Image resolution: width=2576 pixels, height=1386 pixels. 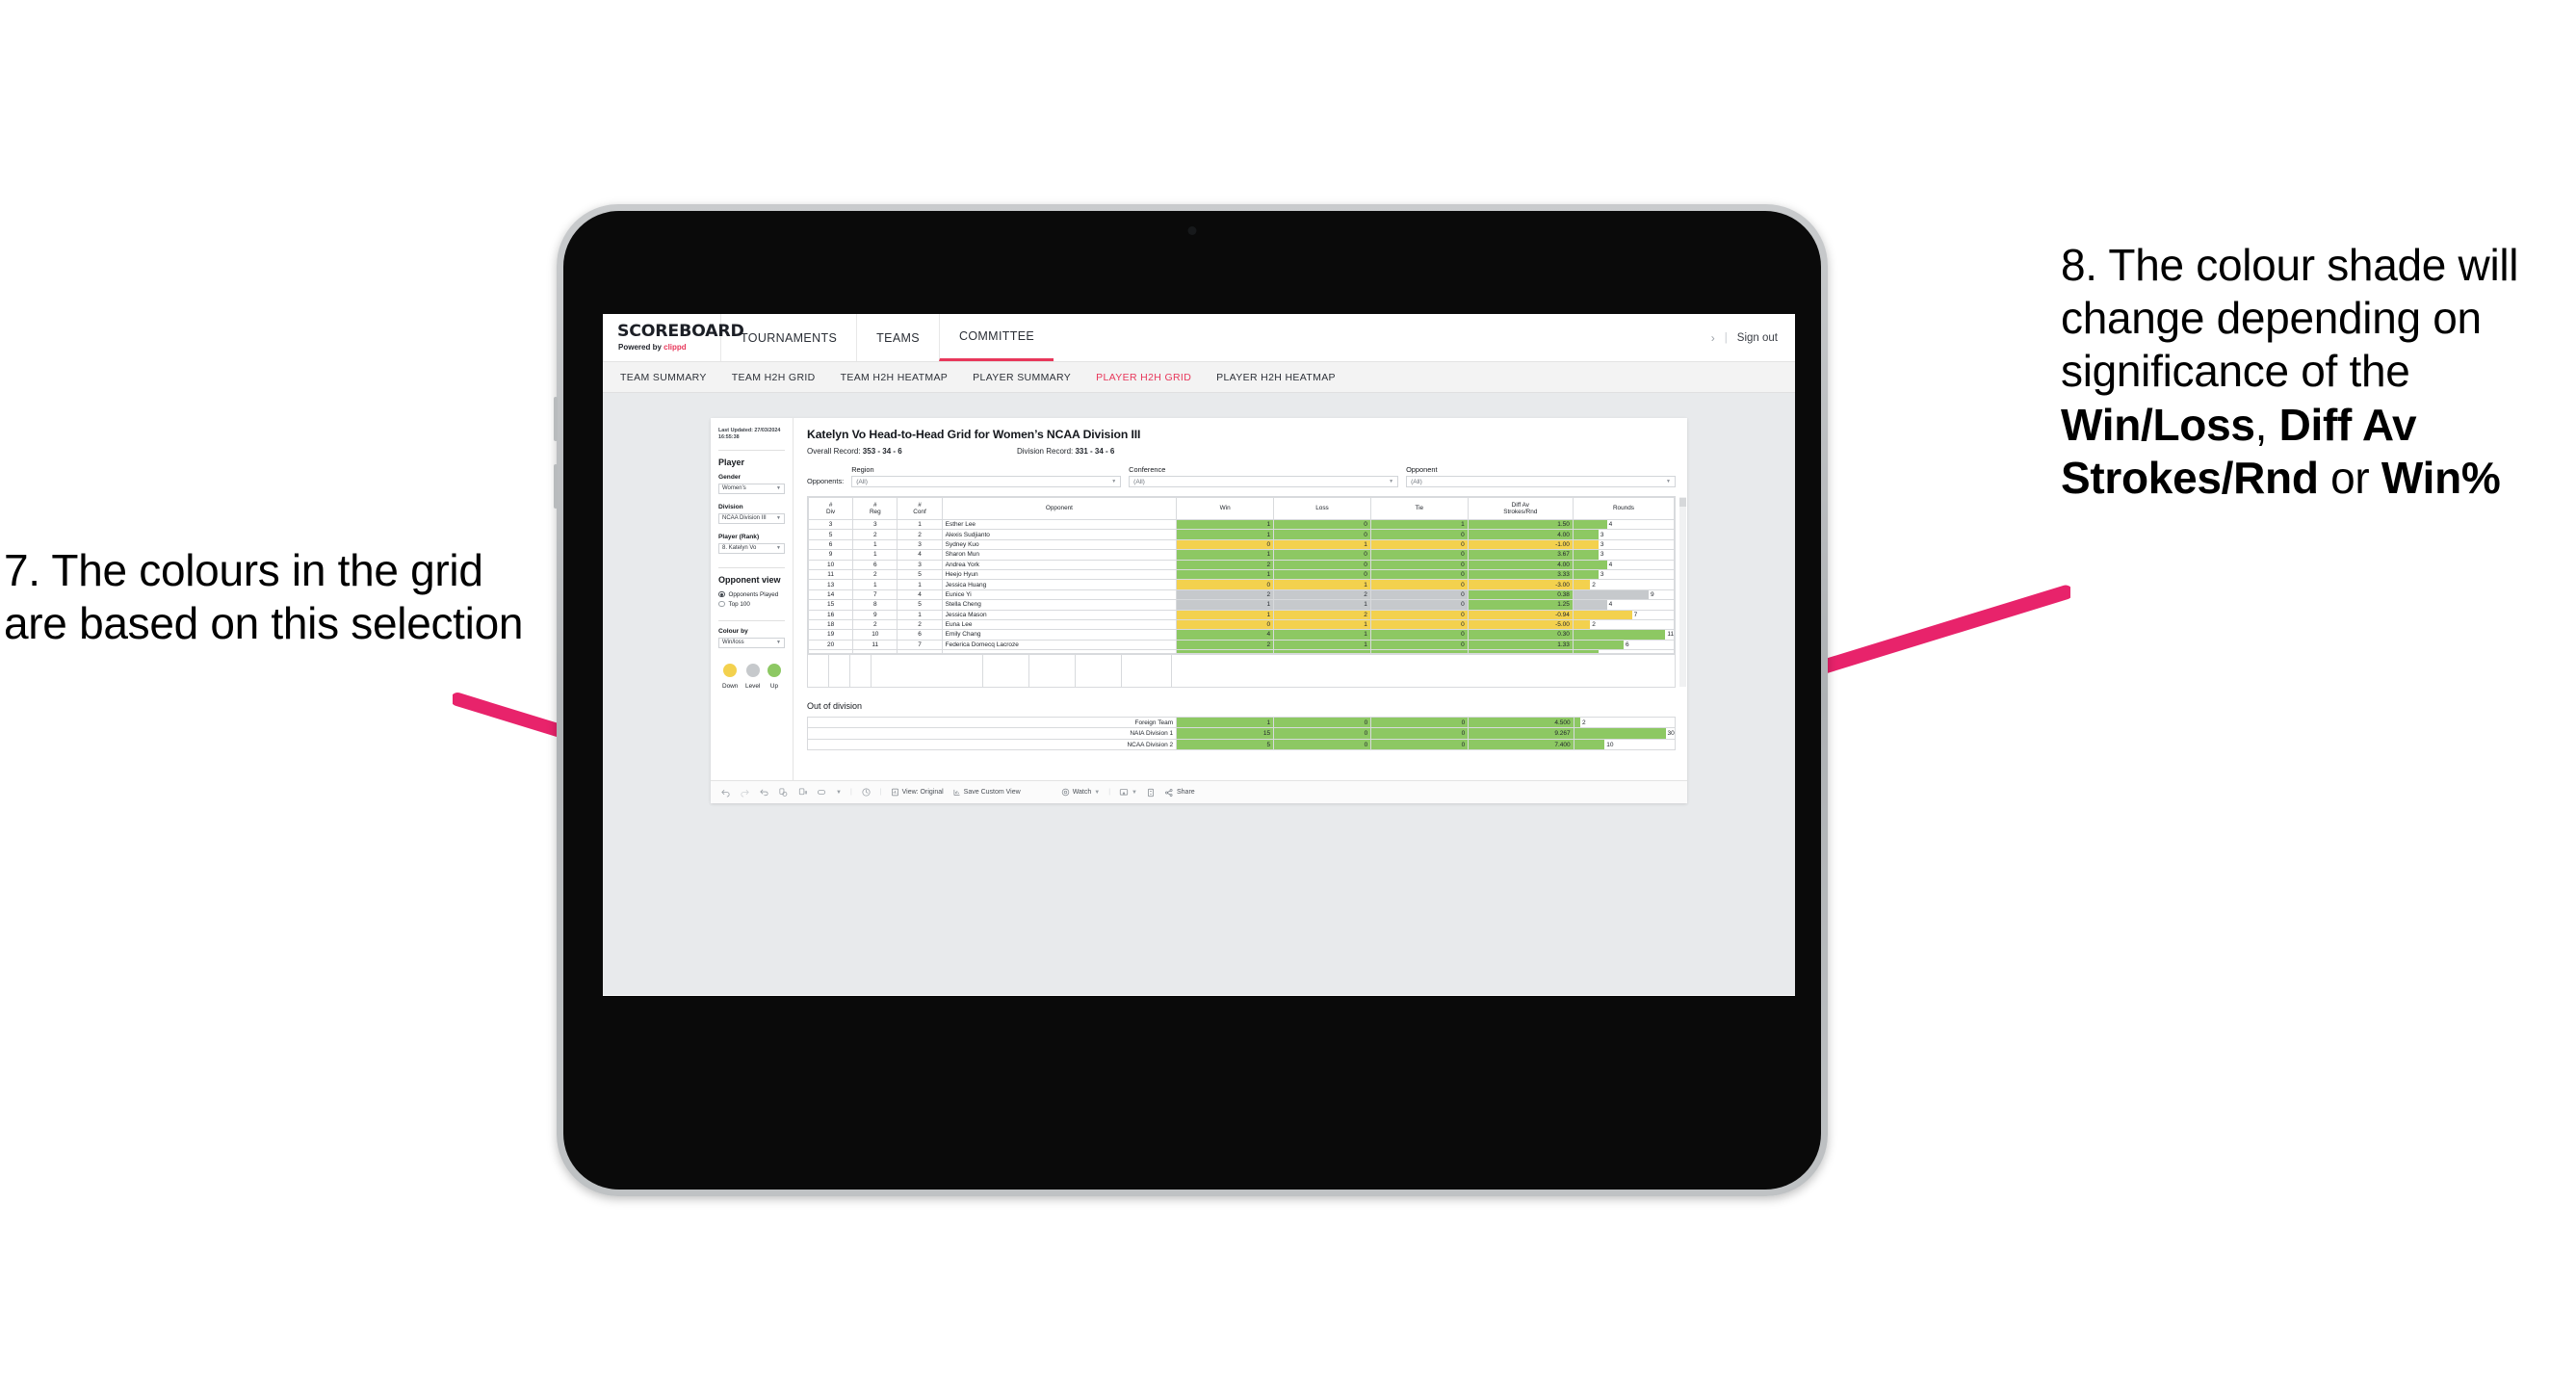 What do you see at coordinates (1241, 605) in the screenshot?
I see `table-row: 15 8 5 Stella Cheng 1 1 0 1.25 4` at bounding box center [1241, 605].